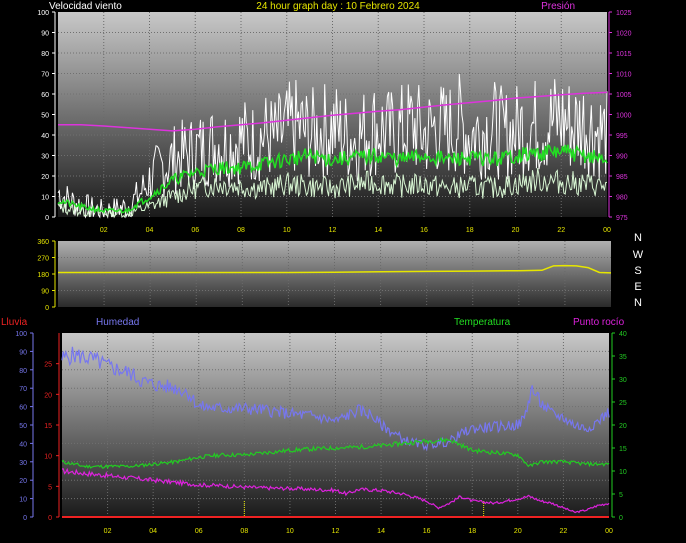 The width and height of the screenshot is (686, 543). I want to click on humidity-x-tick-label: 18, so click(472, 531).